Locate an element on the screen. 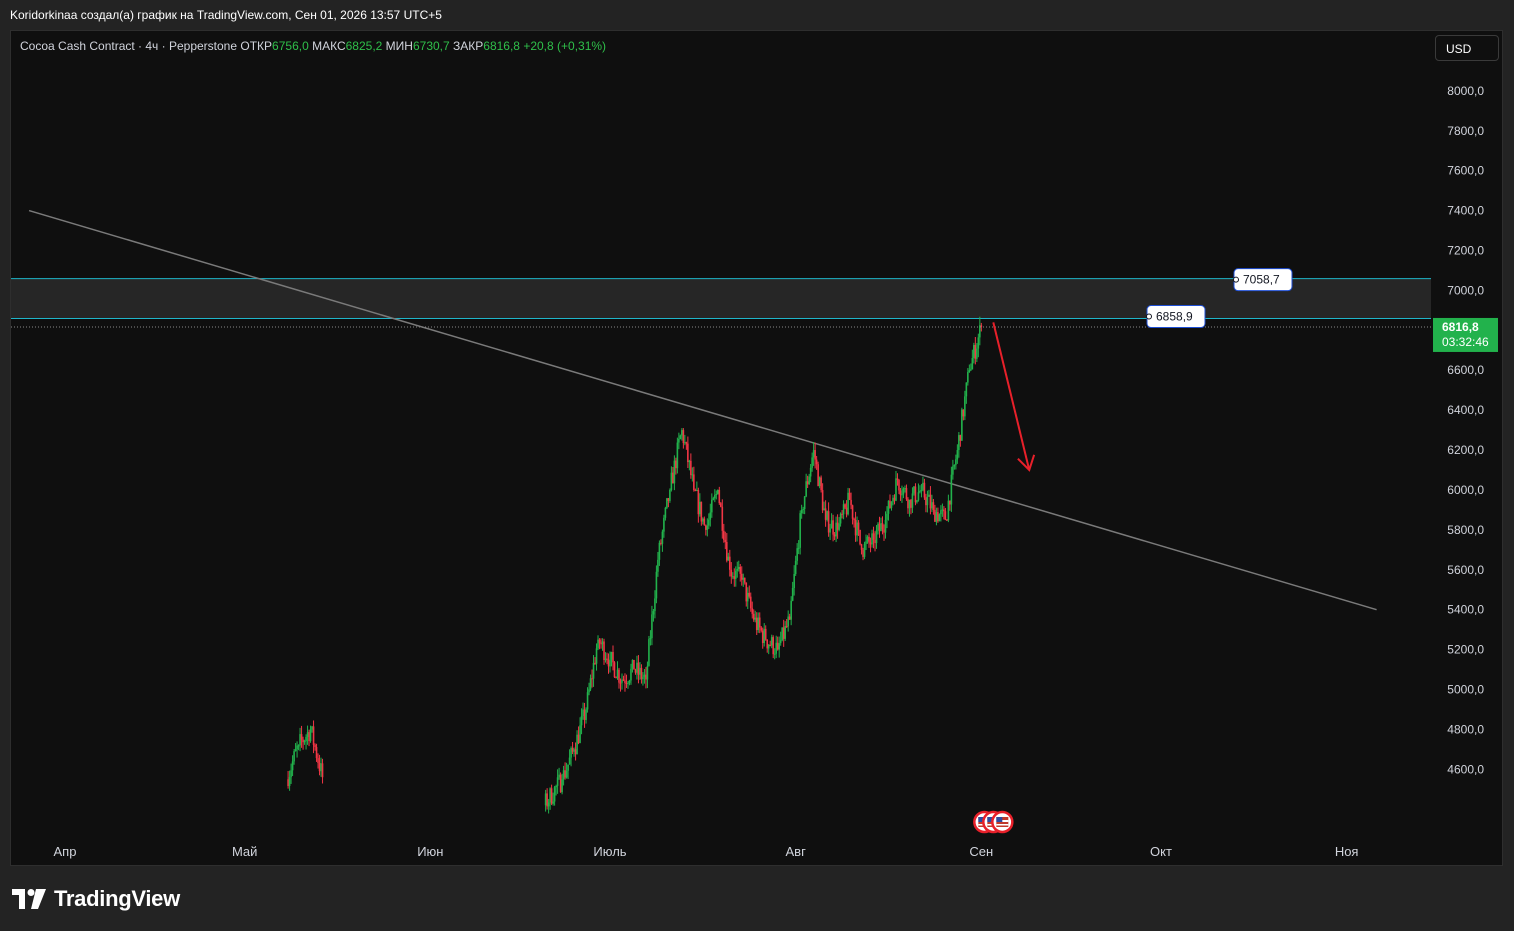 The height and width of the screenshot is (931, 1514). y-tick-label: 7600,0 is located at coordinates (1465, 171).